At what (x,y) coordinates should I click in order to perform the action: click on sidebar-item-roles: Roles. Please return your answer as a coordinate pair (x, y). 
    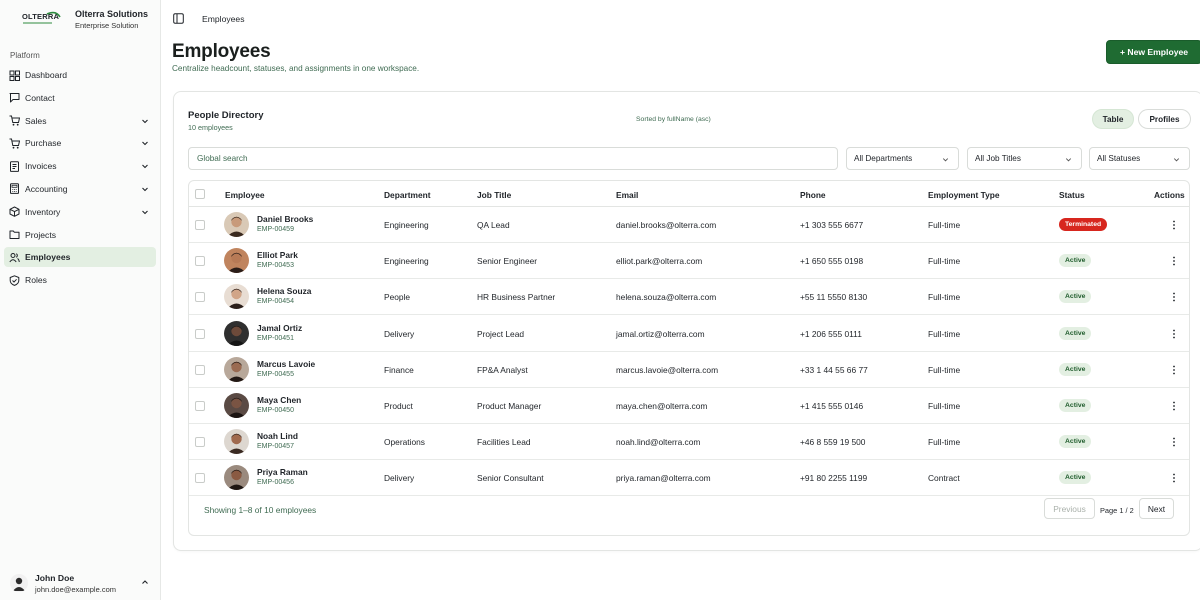
    Looking at the image, I should click on (80, 280).